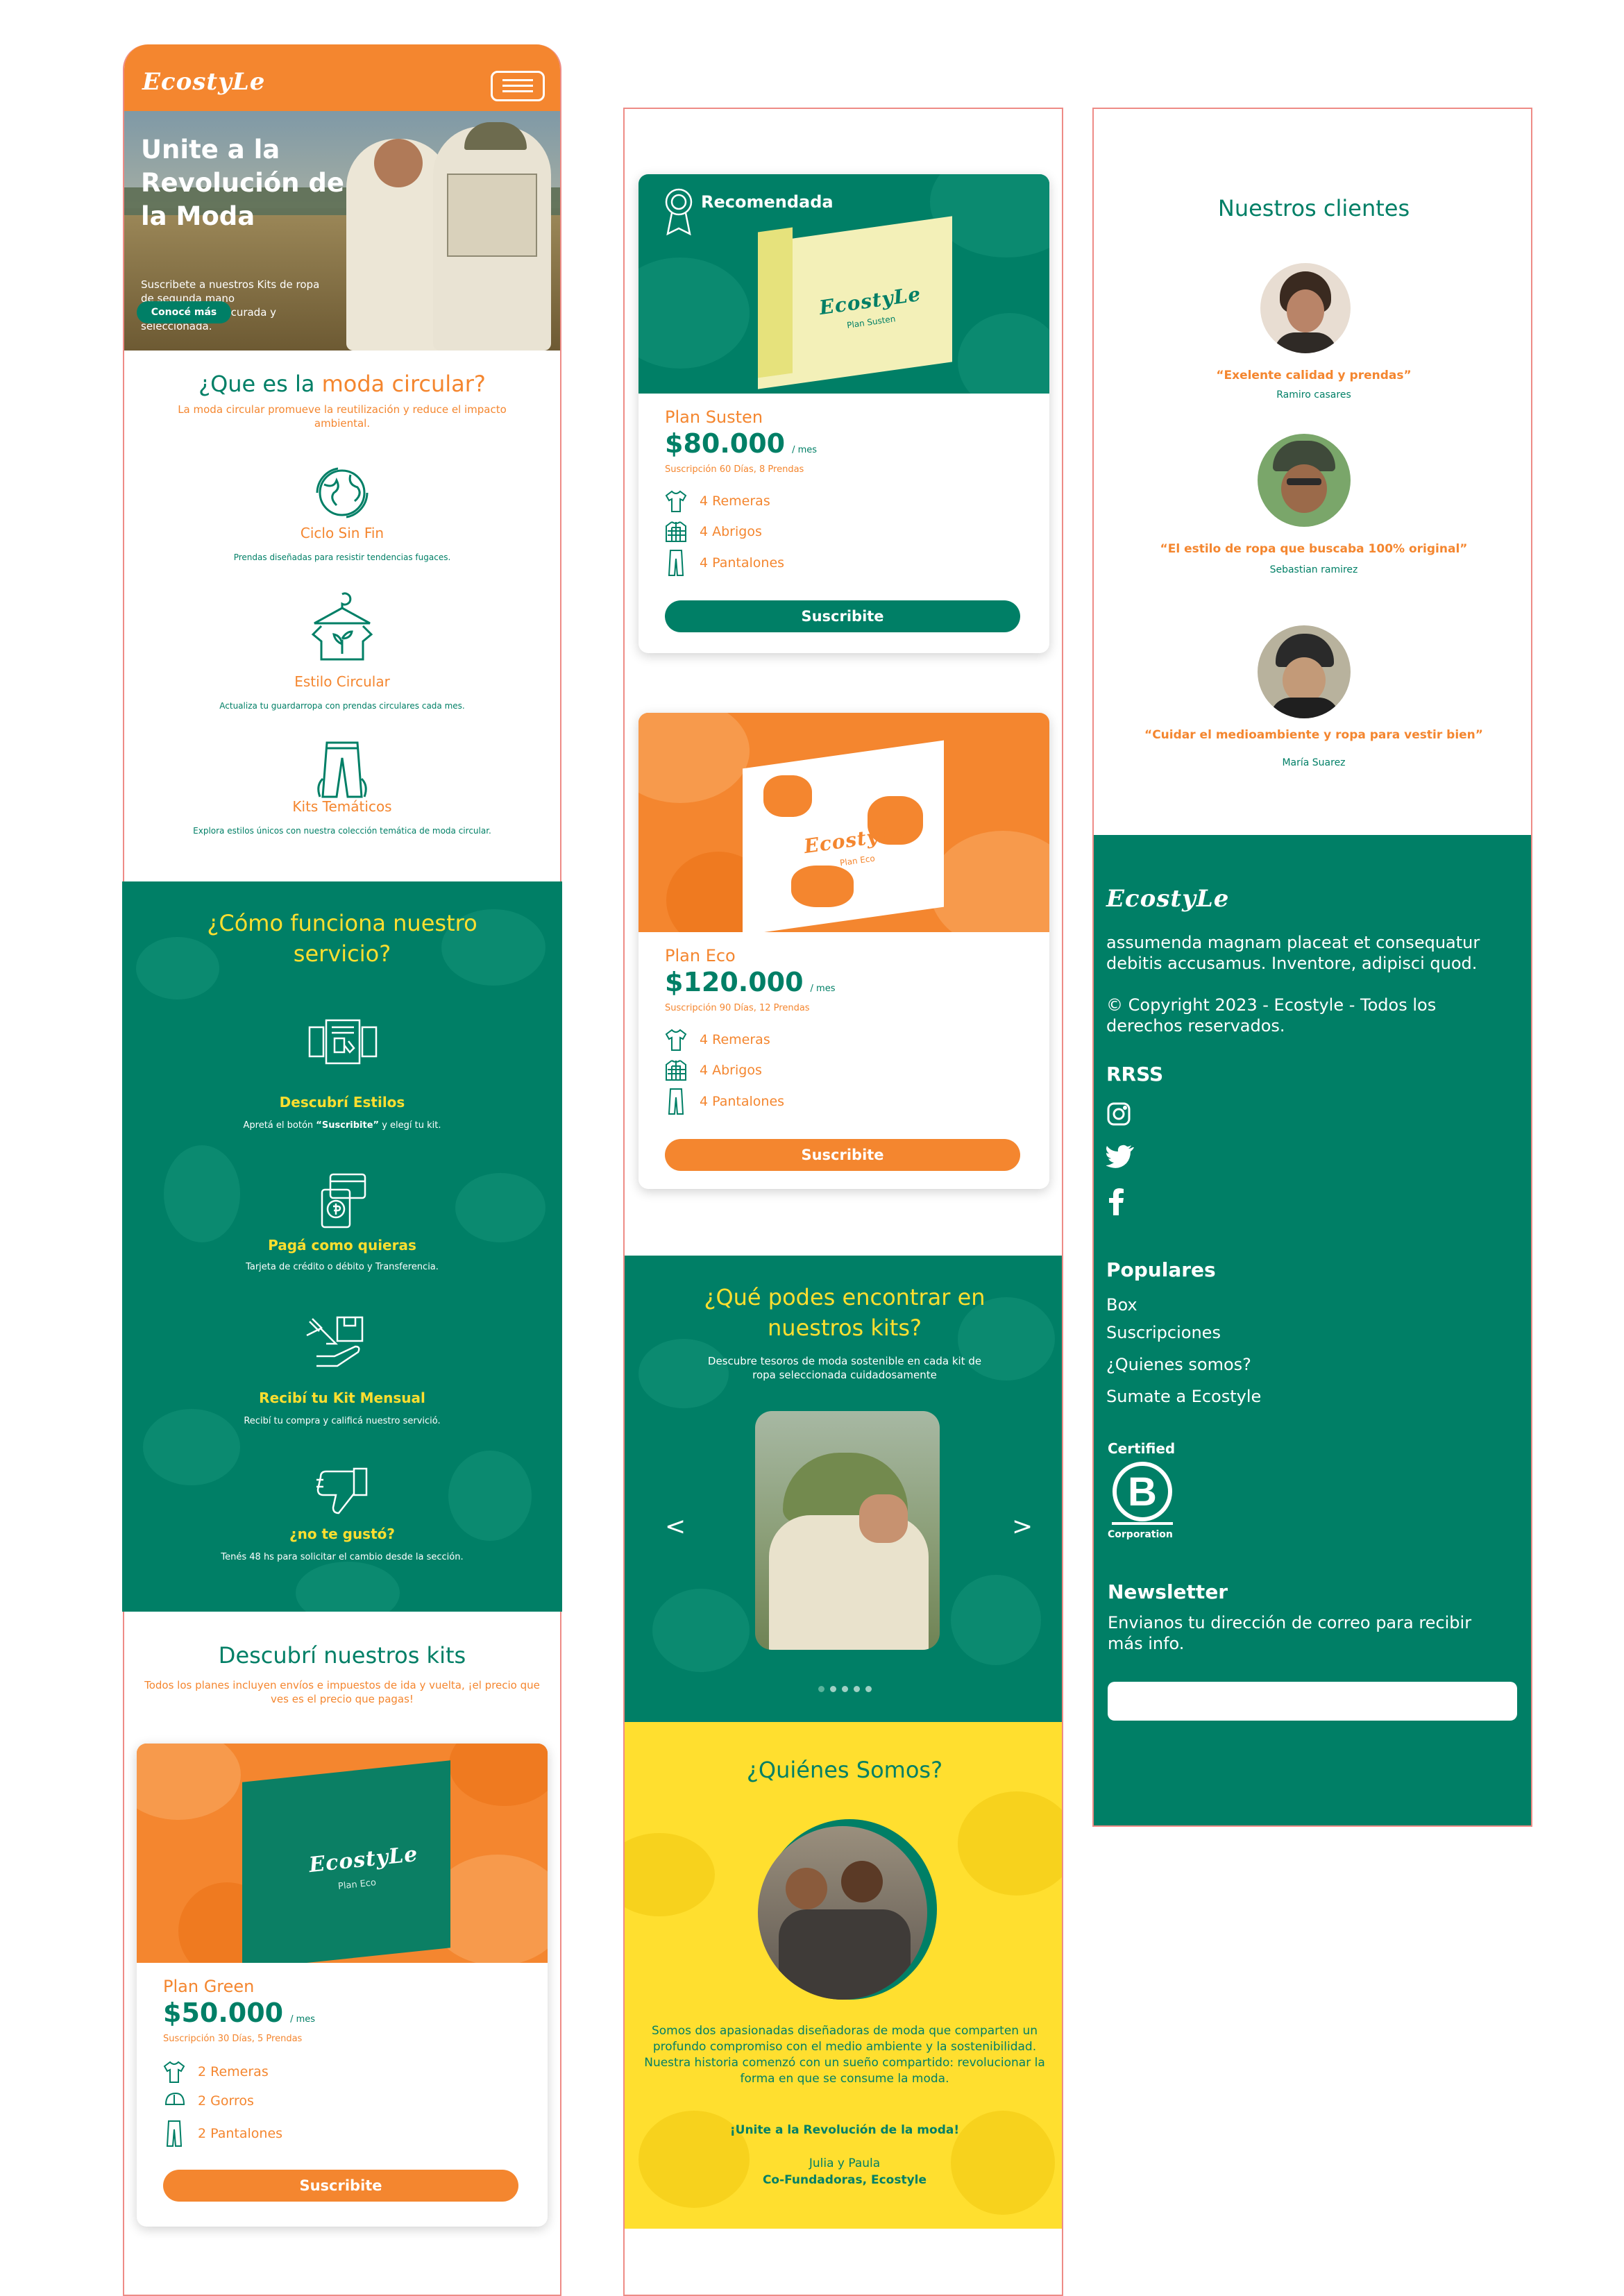 The width and height of the screenshot is (1624, 2296). I want to click on plan-price: $50.000 / mes, so click(239, 2013).